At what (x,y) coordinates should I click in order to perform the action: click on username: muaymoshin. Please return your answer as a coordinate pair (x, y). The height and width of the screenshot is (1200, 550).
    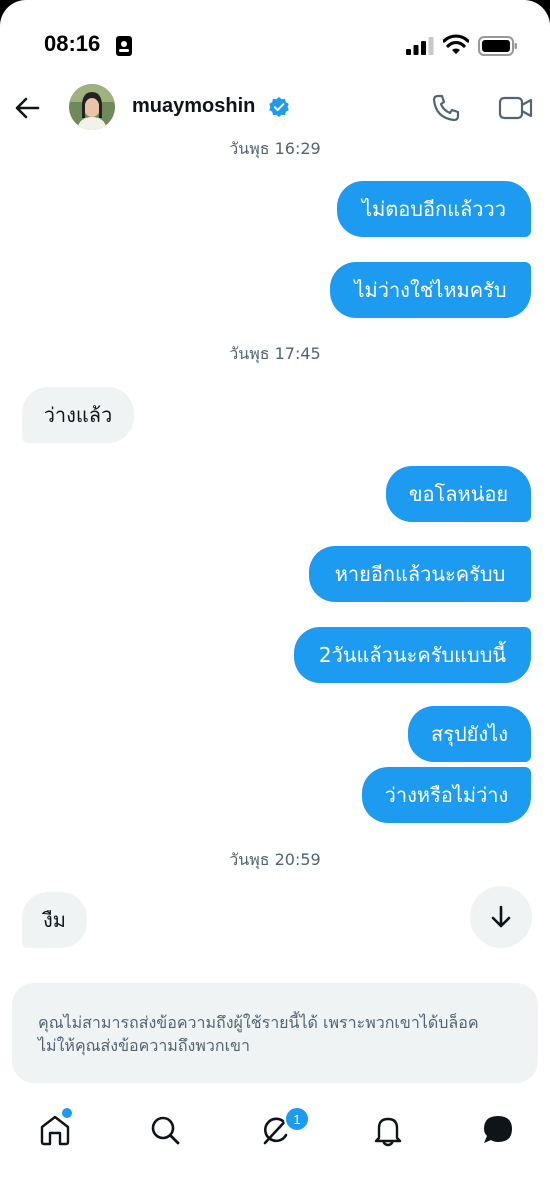
    Looking at the image, I should click on (193, 106).